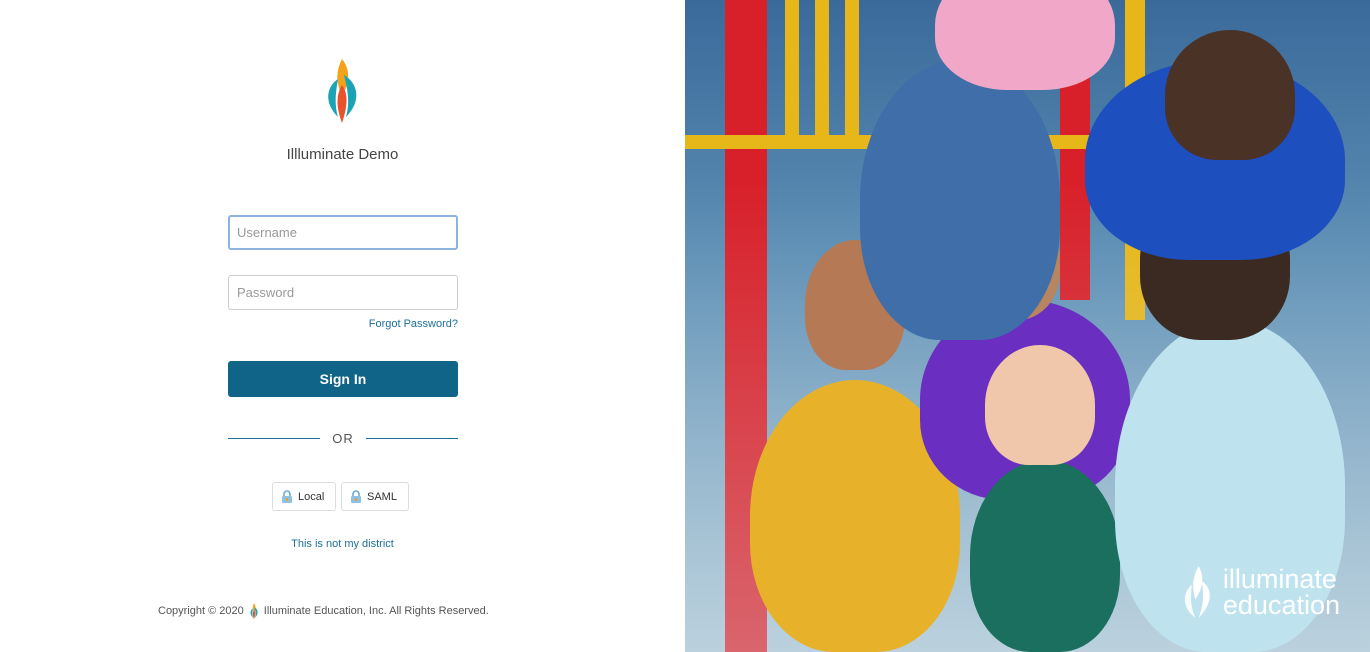 This screenshot has width=1370, height=652. Describe the element at coordinates (201, 611) in the screenshot. I see `copyright-prefix: Copyright © 2020` at that location.